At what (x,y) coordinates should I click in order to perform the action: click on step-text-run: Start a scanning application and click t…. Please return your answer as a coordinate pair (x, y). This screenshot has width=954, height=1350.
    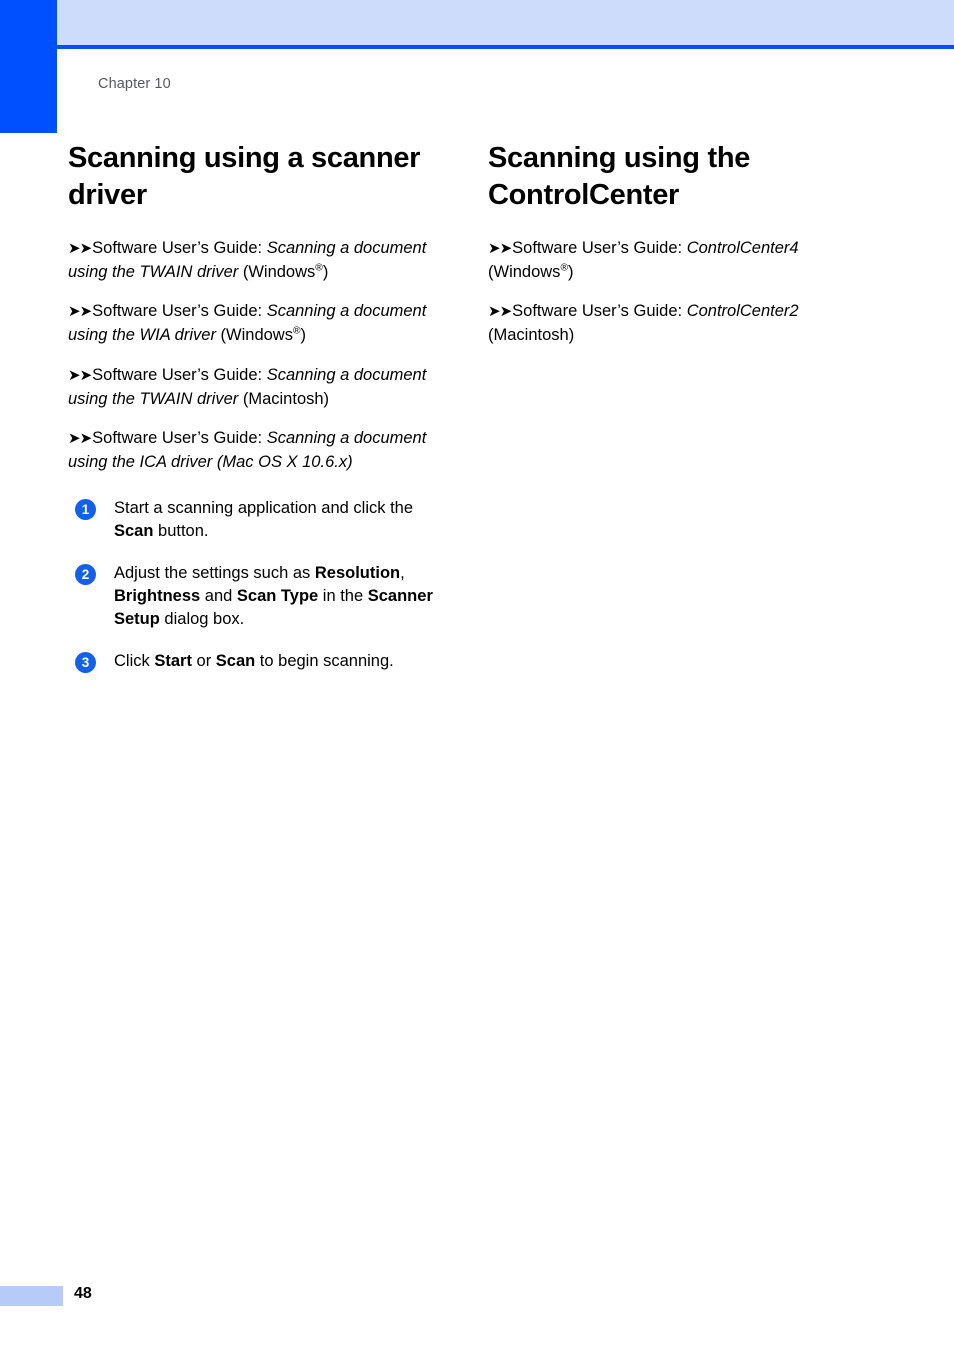
    Looking at the image, I should click on (264, 507).